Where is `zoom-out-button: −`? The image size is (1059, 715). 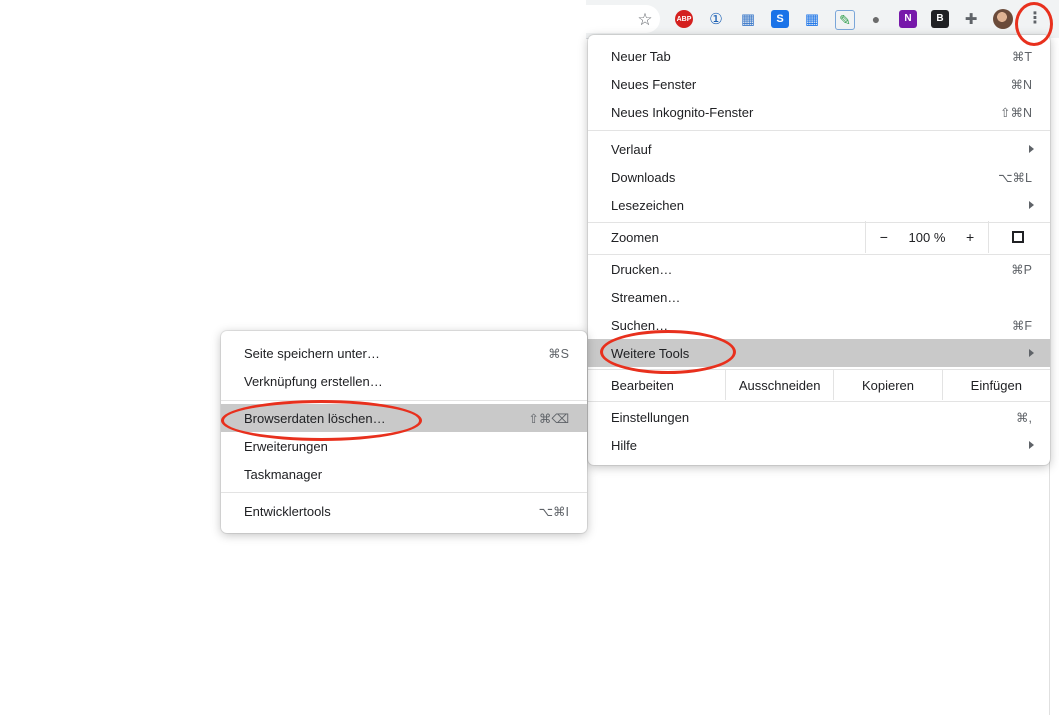
zoom-out-button: − is located at coordinates (884, 237).